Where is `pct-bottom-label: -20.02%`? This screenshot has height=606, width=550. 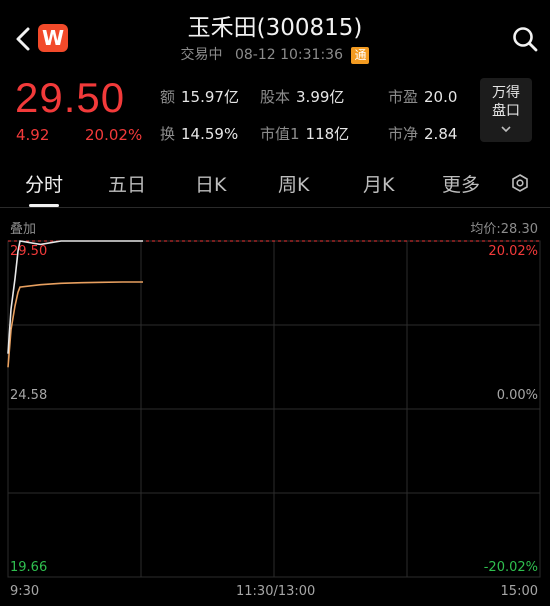
pct-bottom-label: -20.02% is located at coordinates (510, 567).